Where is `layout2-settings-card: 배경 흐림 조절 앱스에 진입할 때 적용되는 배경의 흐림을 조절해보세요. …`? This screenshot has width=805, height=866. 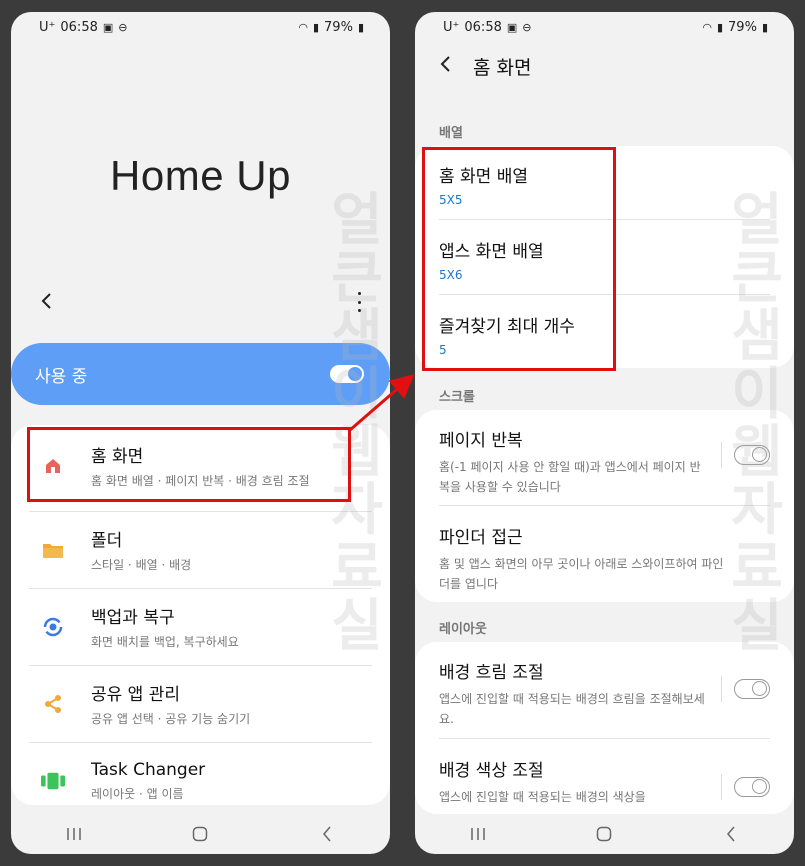 layout2-settings-card: 배경 흐림 조절 앱스에 진입할 때 적용되는 배경의 흐림을 조절해보세요. … is located at coordinates (604, 728).